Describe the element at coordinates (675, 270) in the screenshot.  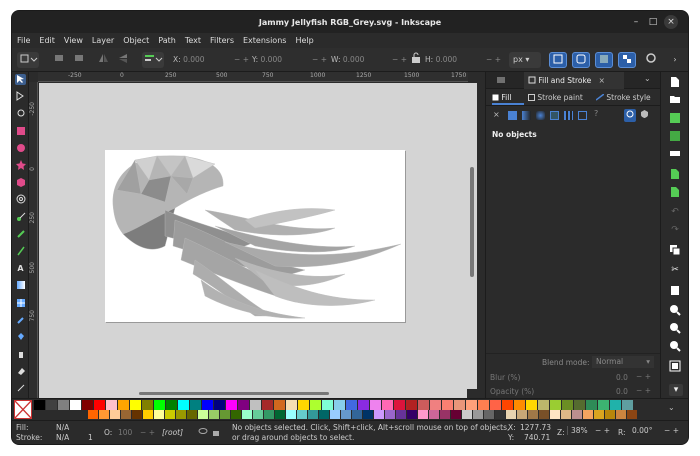
I see `cut-icon: ✂` at that location.